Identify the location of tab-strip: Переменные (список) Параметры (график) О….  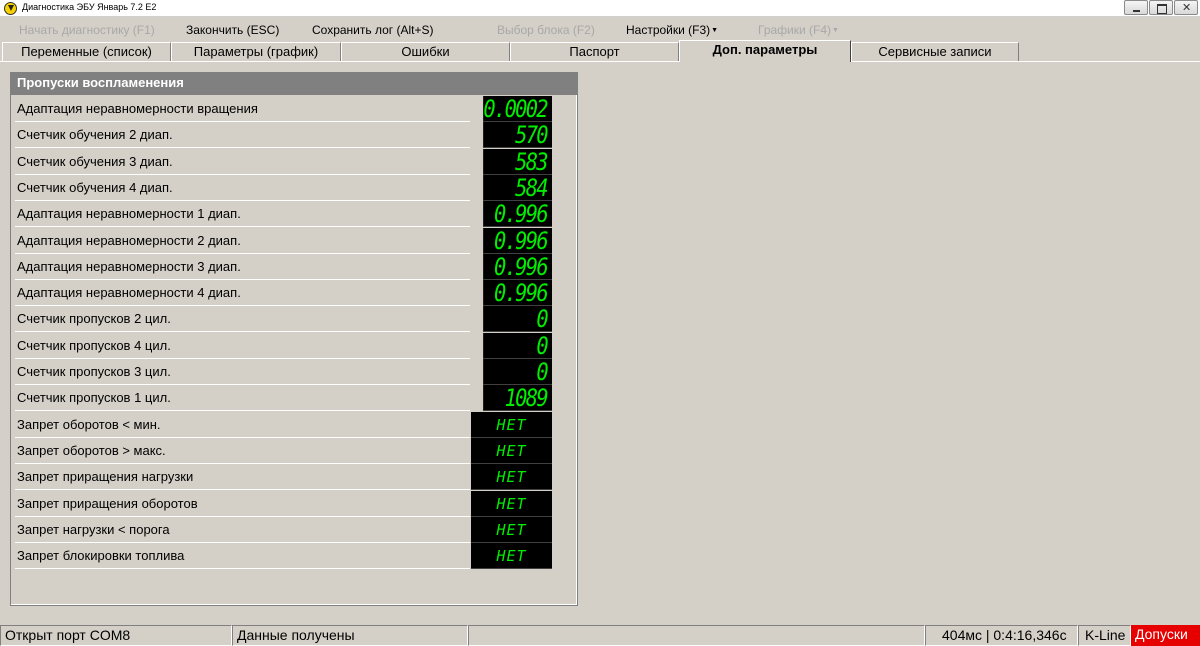
(600, 51).